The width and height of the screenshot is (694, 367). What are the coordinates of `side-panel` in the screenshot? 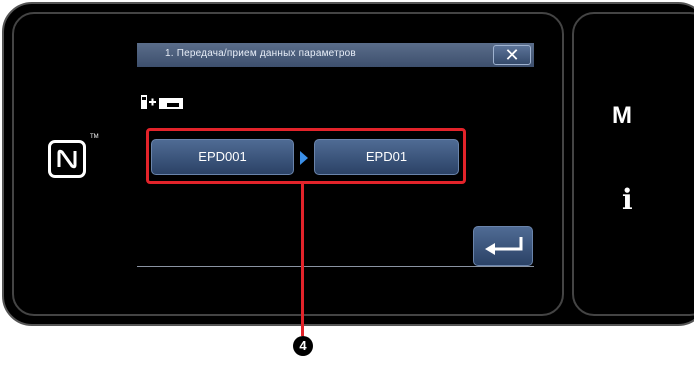 It's located at (633, 164).